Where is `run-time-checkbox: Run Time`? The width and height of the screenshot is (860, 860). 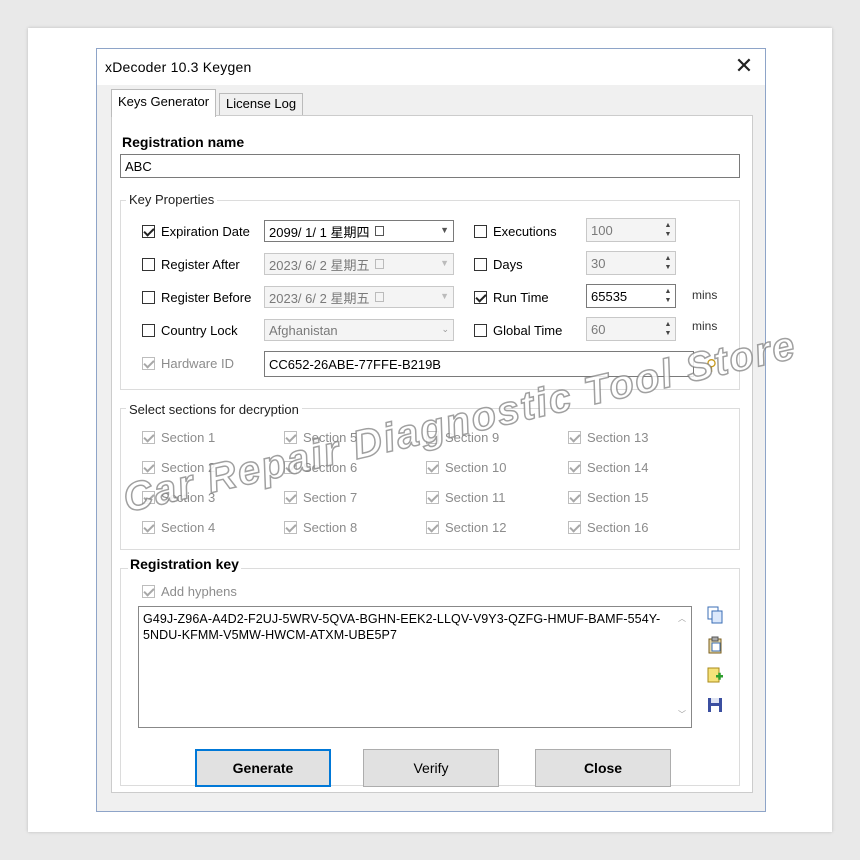
run-time-checkbox: Run Time is located at coordinates (511, 297).